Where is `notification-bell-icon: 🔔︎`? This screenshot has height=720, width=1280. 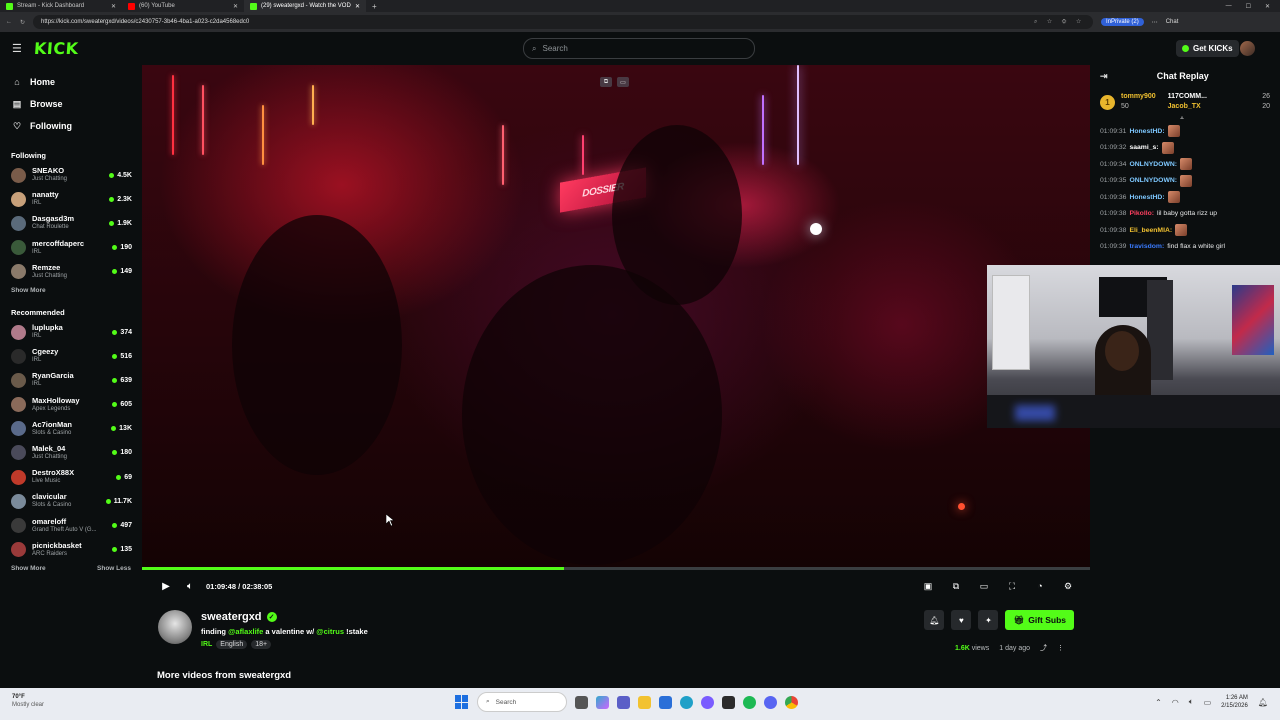 notification-bell-icon: 🔔︎ is located at coordinates (934, 620).